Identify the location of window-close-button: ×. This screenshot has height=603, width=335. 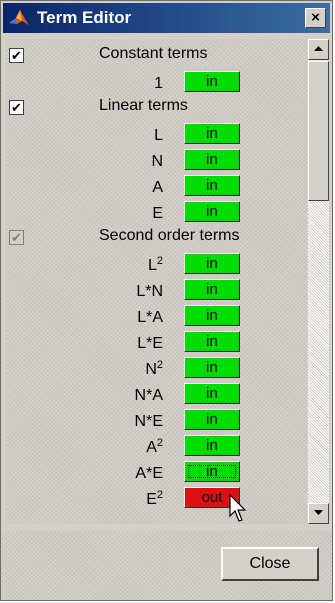
(315, 18).